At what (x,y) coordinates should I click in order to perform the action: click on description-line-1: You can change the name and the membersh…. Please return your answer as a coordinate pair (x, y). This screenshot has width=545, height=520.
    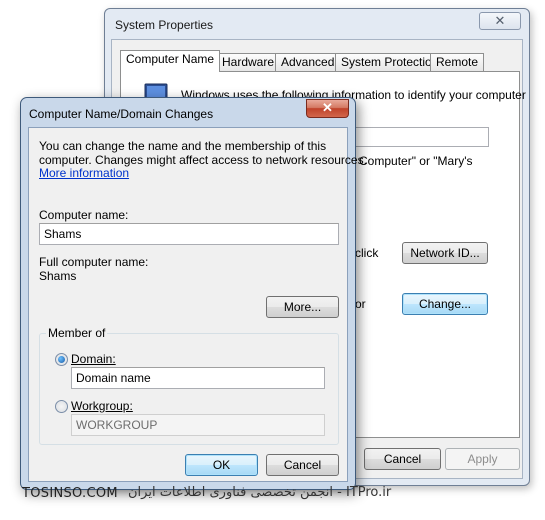
    Looking at the image, I should click on (183, 146).